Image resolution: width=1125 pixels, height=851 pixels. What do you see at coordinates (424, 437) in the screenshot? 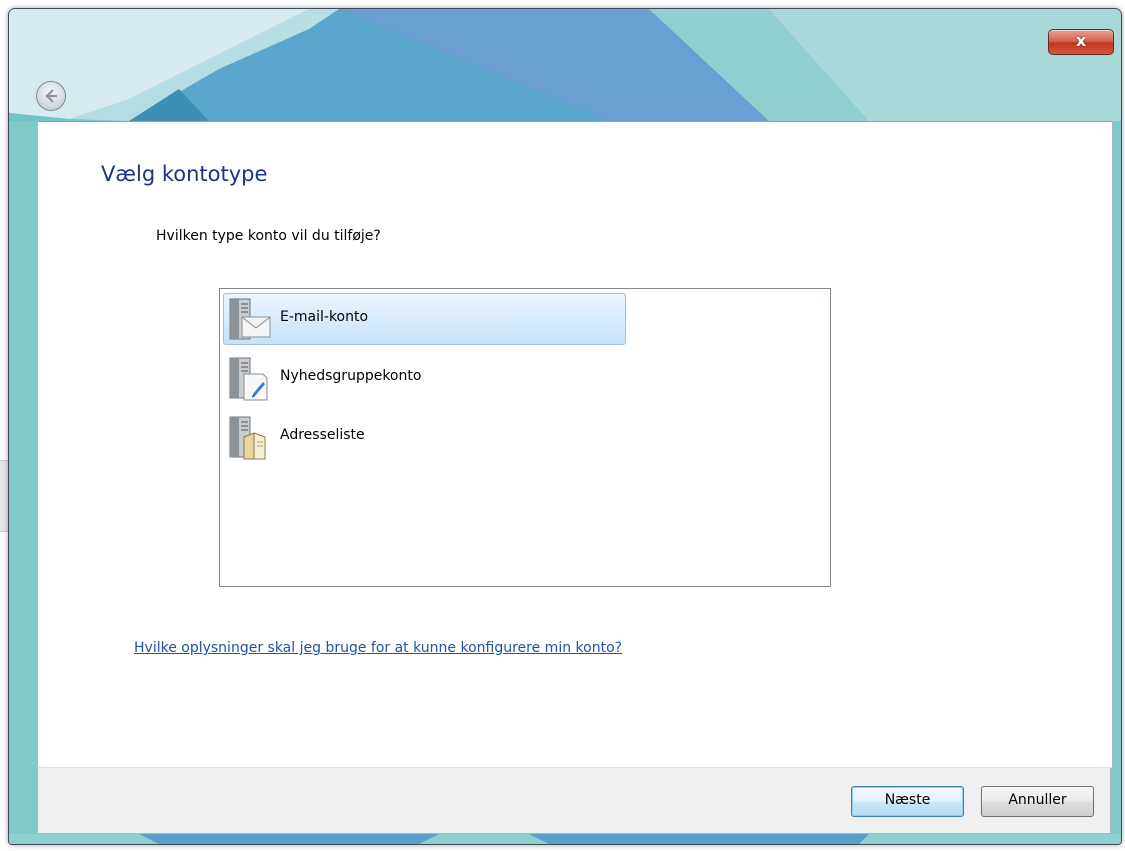
I see `list-item-address-list: Adresseliste` at bounding box center [424, 437].